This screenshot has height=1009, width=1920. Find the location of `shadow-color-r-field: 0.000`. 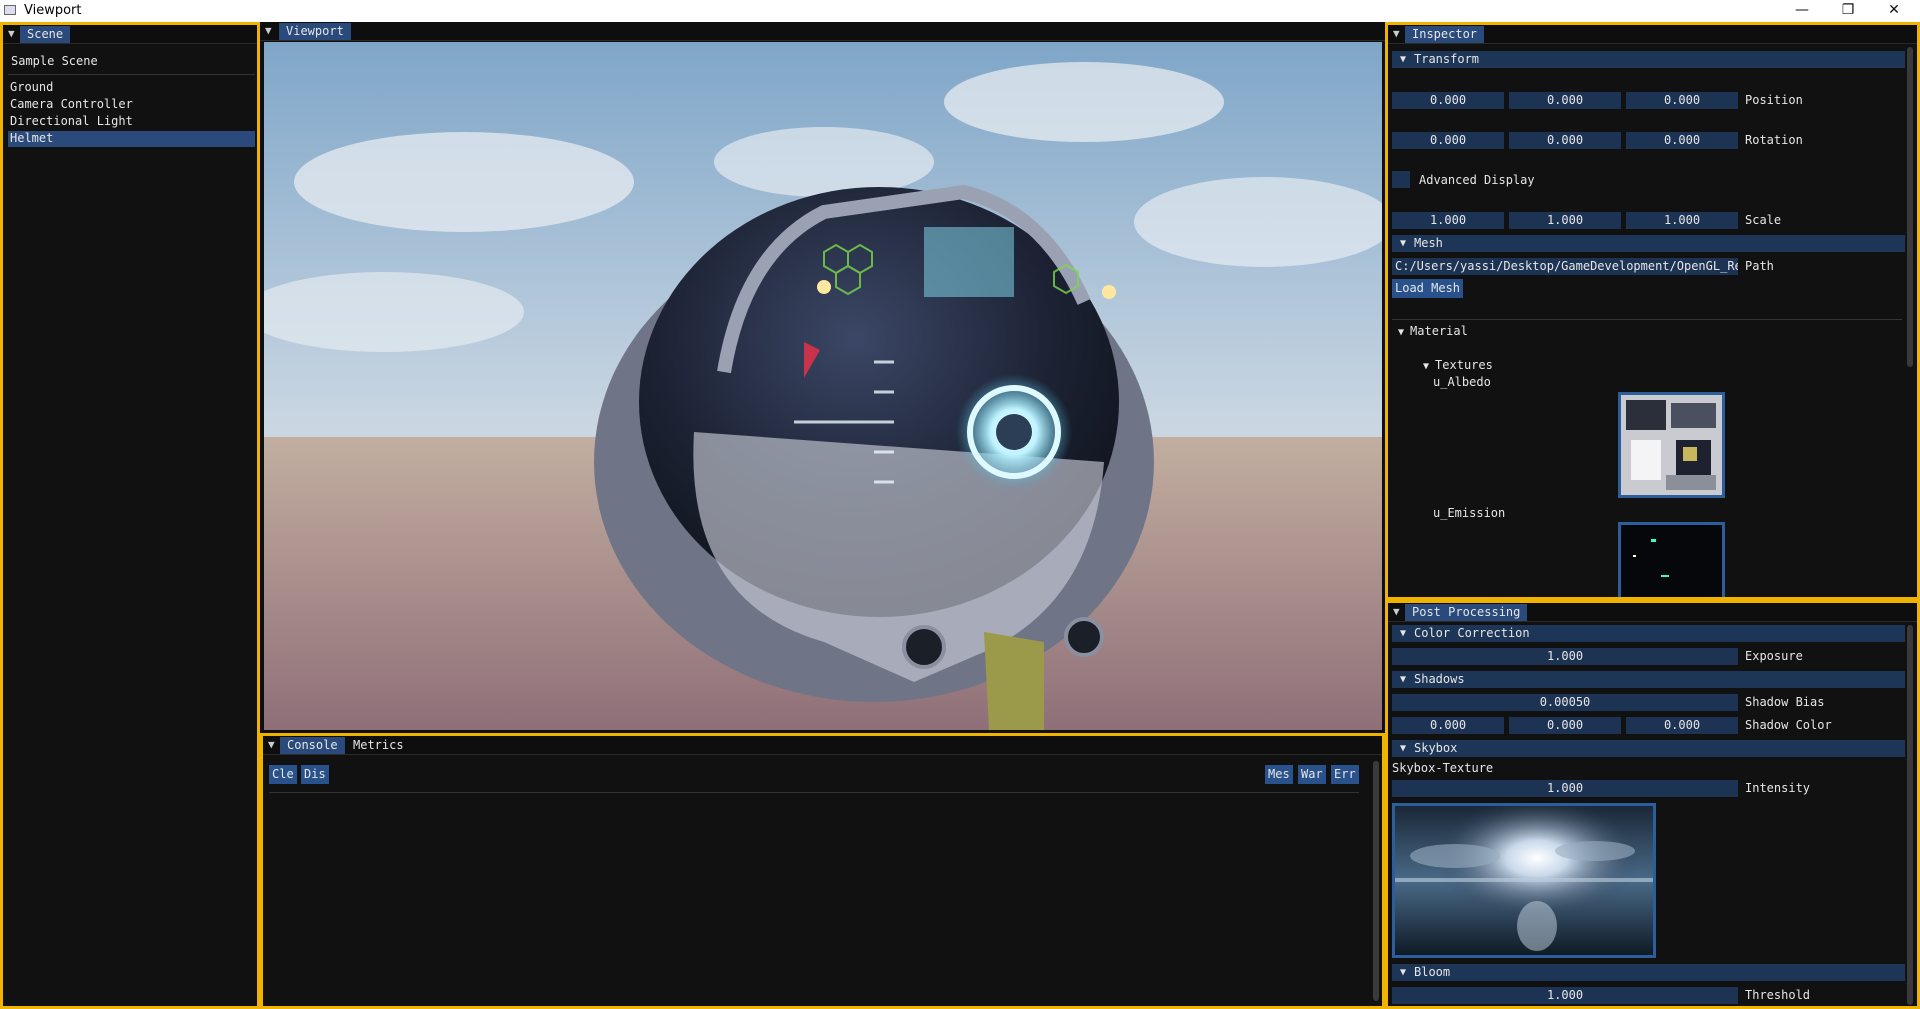

shadow-color-r-field: 0.000 is located at coordinates (1448, 725).